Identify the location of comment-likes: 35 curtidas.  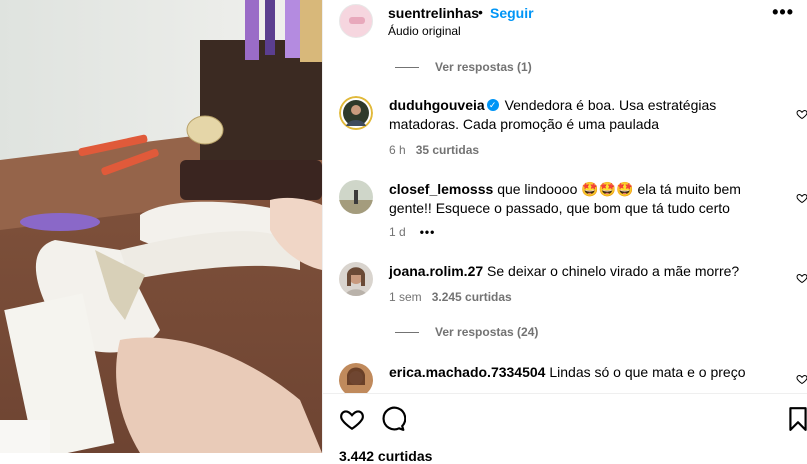
(447, 150).